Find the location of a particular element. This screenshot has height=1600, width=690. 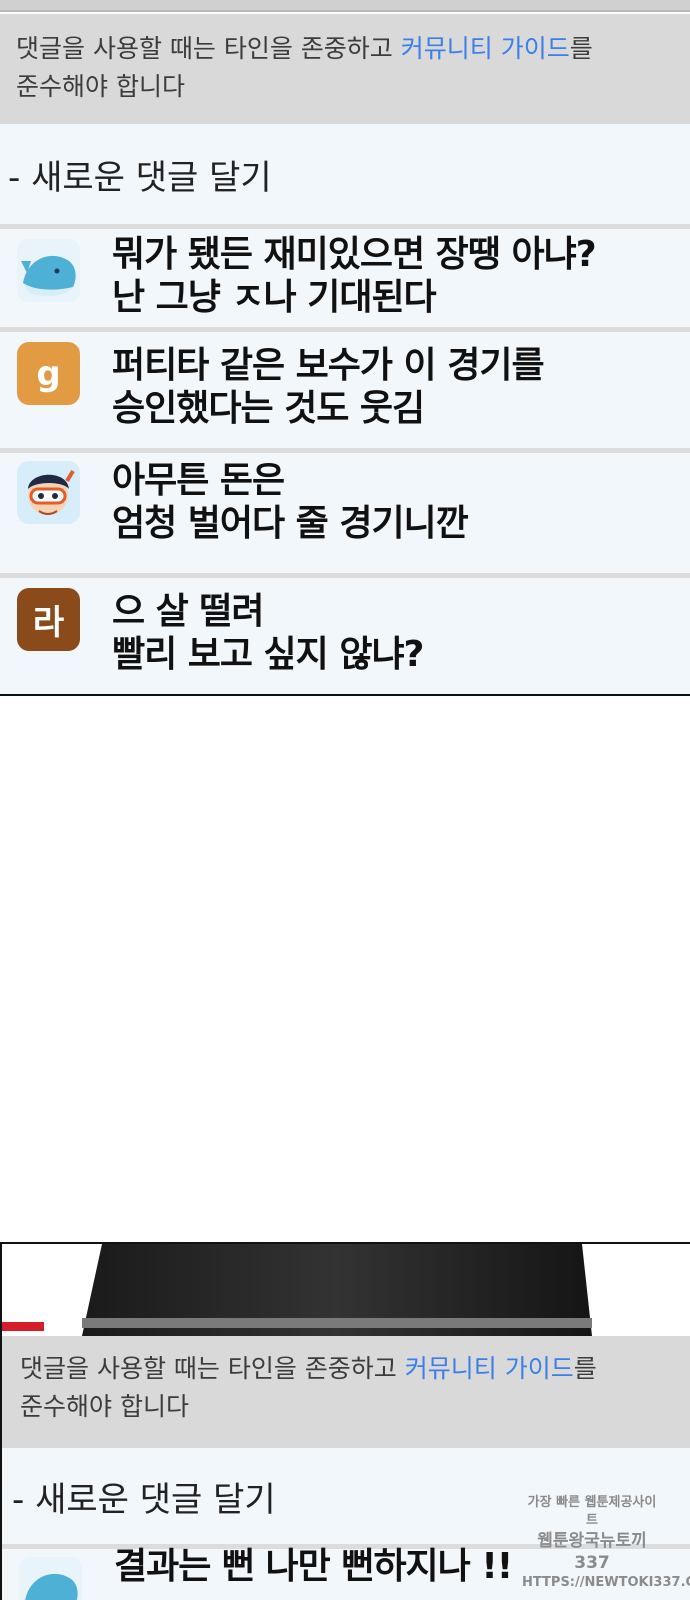

new-comment-button: - 새로운 댓글 달기 is located at coordinates (345, 174).